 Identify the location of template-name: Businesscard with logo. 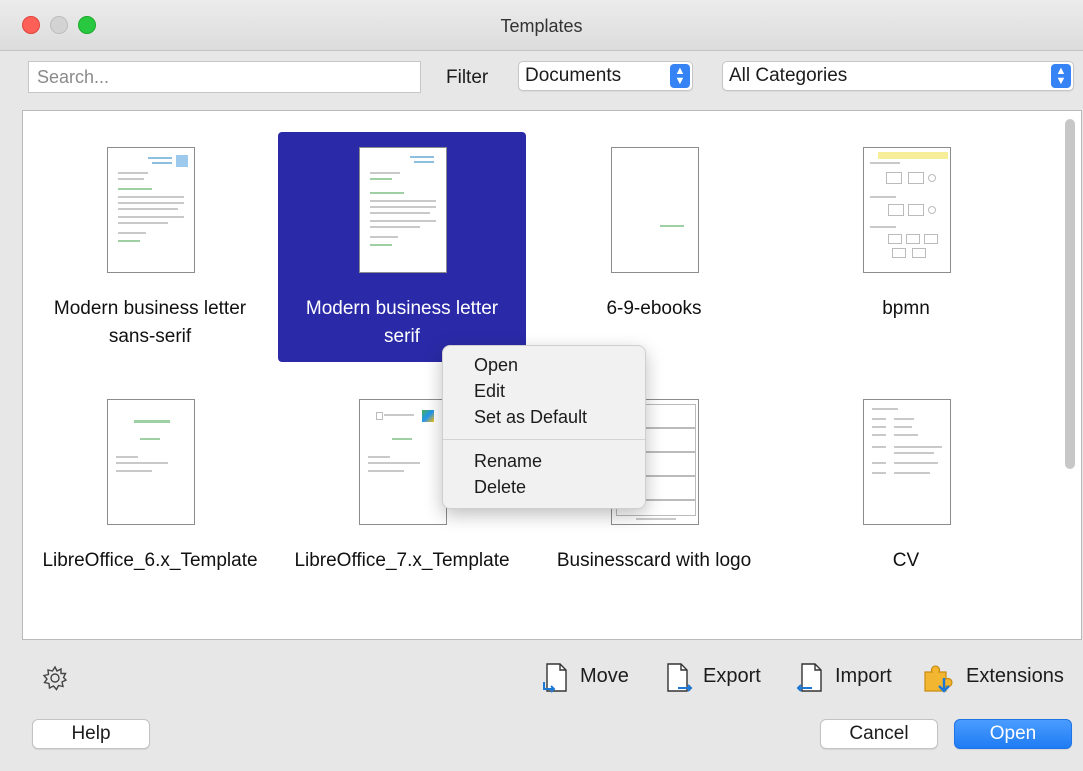
(654, 560).